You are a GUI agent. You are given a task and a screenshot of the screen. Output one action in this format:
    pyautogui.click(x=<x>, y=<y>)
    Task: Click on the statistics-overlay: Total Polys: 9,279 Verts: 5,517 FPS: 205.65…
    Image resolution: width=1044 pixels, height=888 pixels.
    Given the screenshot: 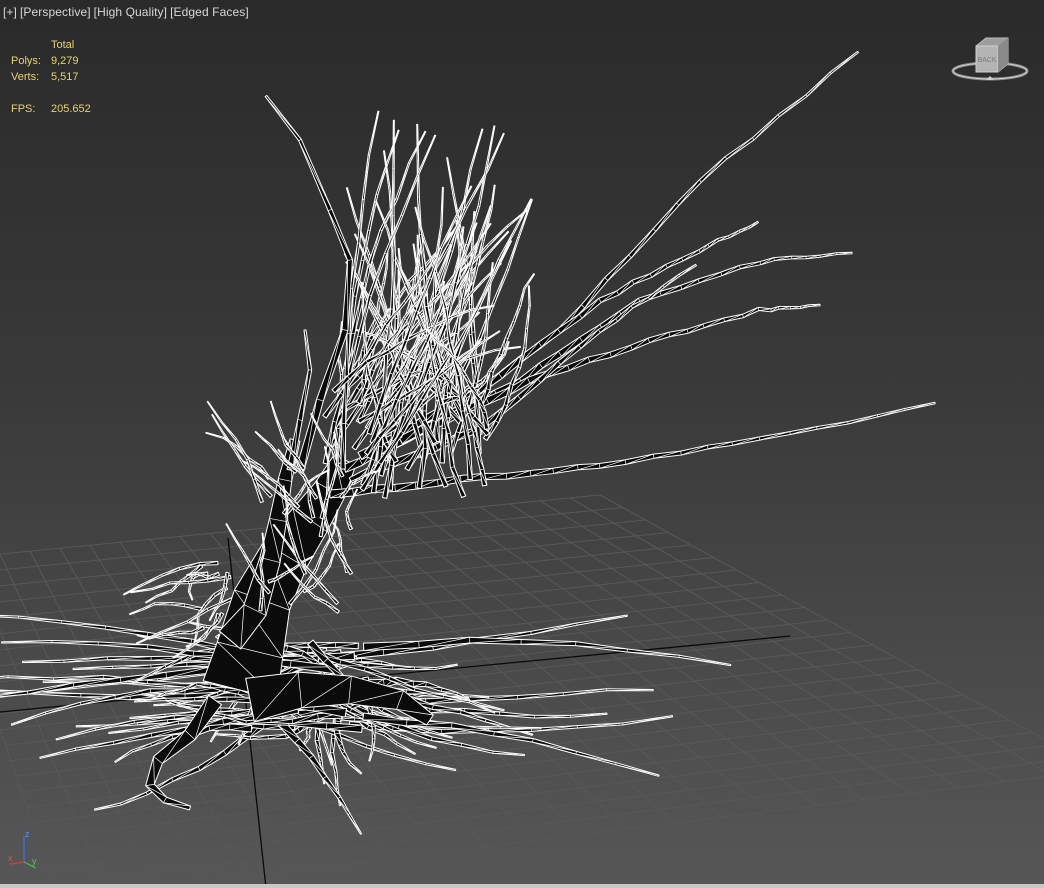 What is the action you would take?
    pyautogui.click(x=71, y=77)
    